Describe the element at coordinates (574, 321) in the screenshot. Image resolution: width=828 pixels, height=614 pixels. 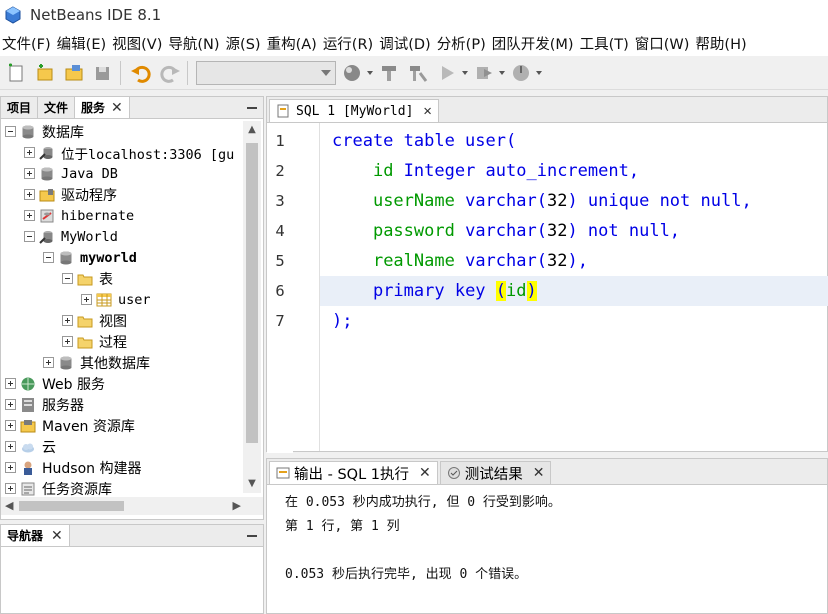
I see `code-line: );` at that location.